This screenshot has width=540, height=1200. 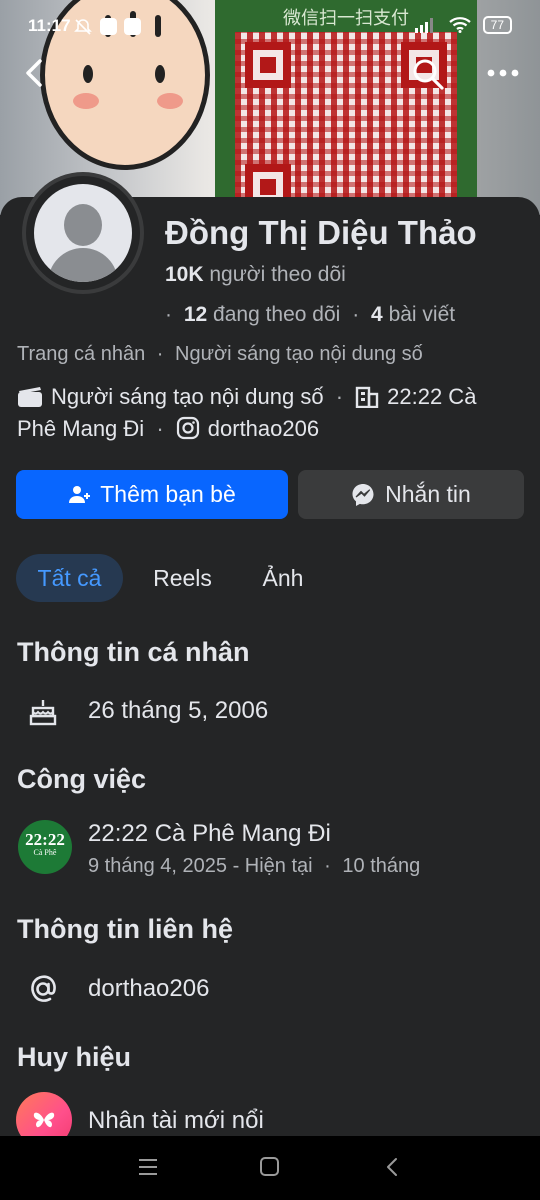 What do you see at coordinates (80, 494) in the screenshot?
I see `add-friend-icon` at bounding box center [80, 494].